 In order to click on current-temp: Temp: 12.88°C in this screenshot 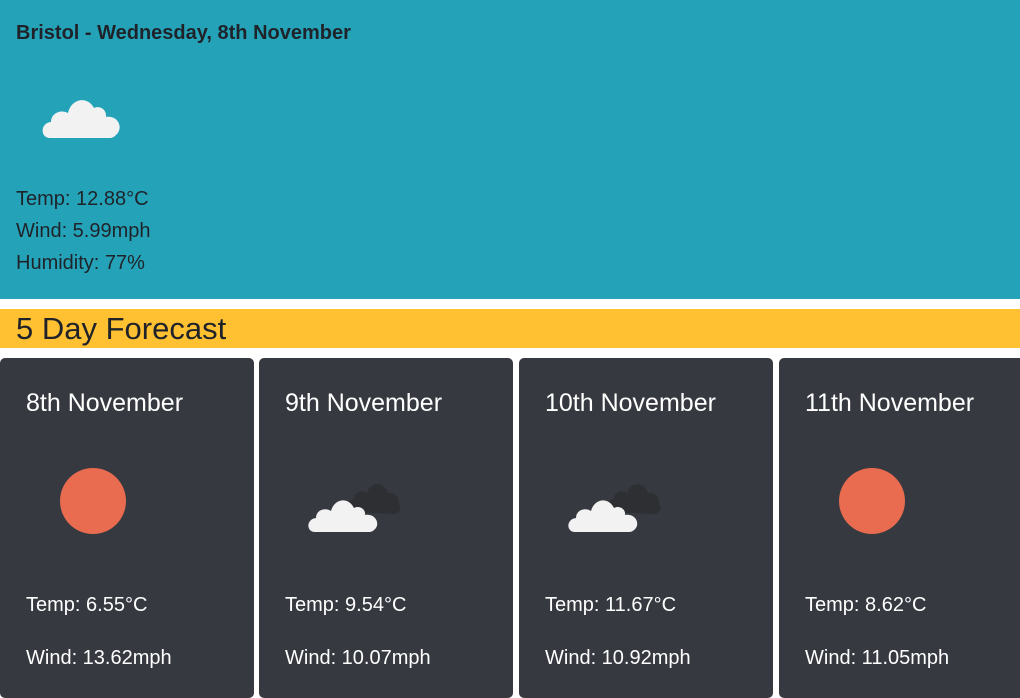, I will do `click(82, 199)`.